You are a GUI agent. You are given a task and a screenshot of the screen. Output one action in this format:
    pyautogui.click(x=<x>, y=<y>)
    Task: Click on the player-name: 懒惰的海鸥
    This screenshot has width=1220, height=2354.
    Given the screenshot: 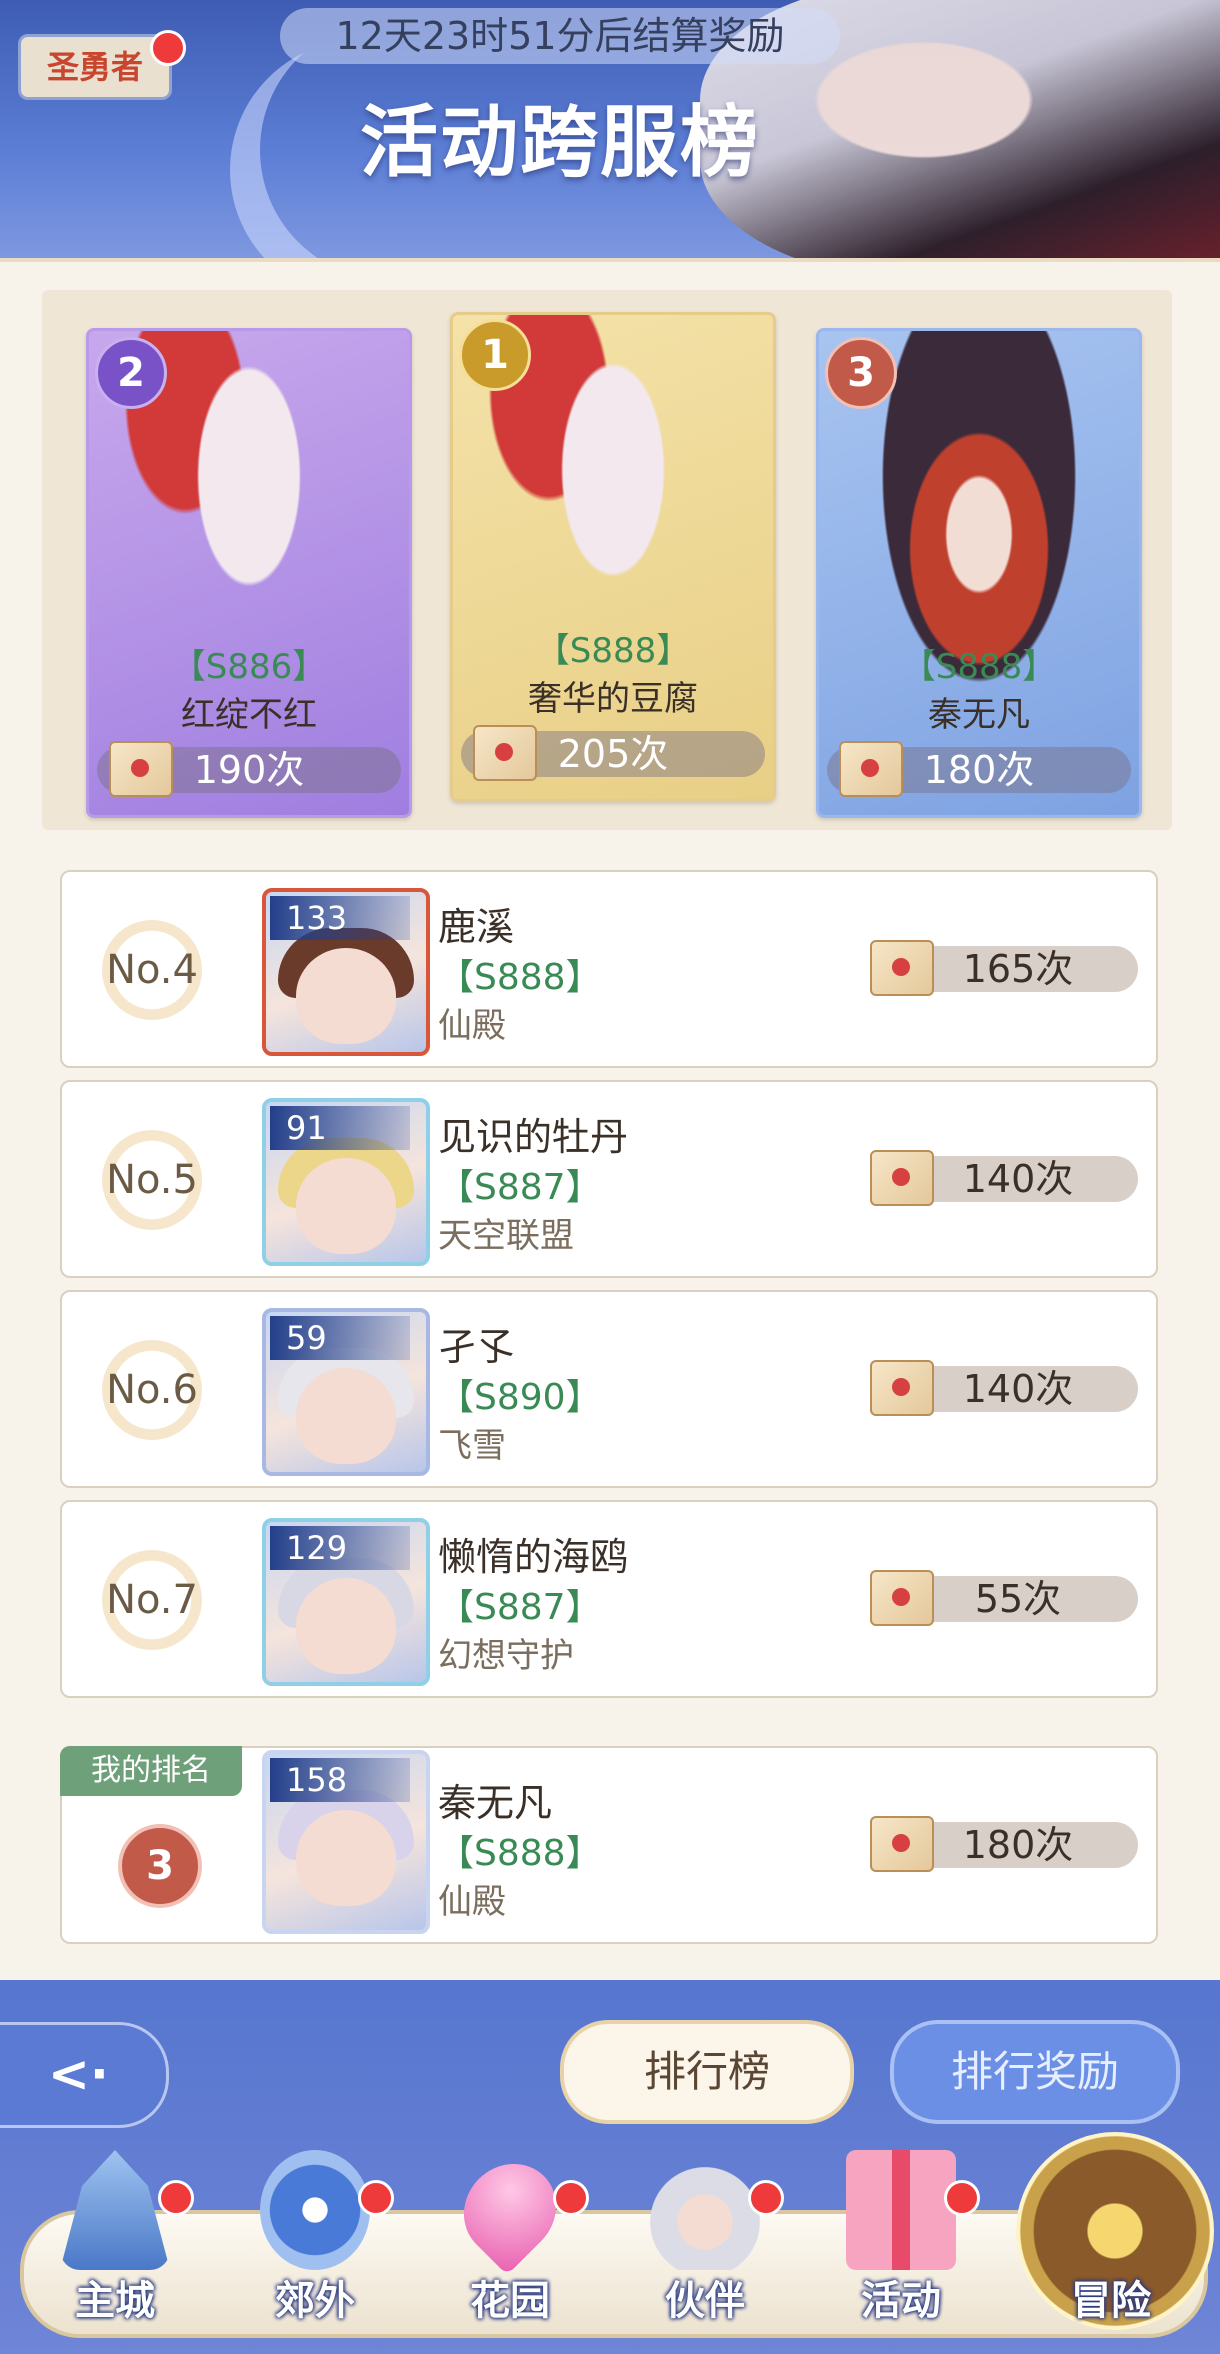 What is the action you would take?
    pyautogui.click(x=533, y=1557)
    